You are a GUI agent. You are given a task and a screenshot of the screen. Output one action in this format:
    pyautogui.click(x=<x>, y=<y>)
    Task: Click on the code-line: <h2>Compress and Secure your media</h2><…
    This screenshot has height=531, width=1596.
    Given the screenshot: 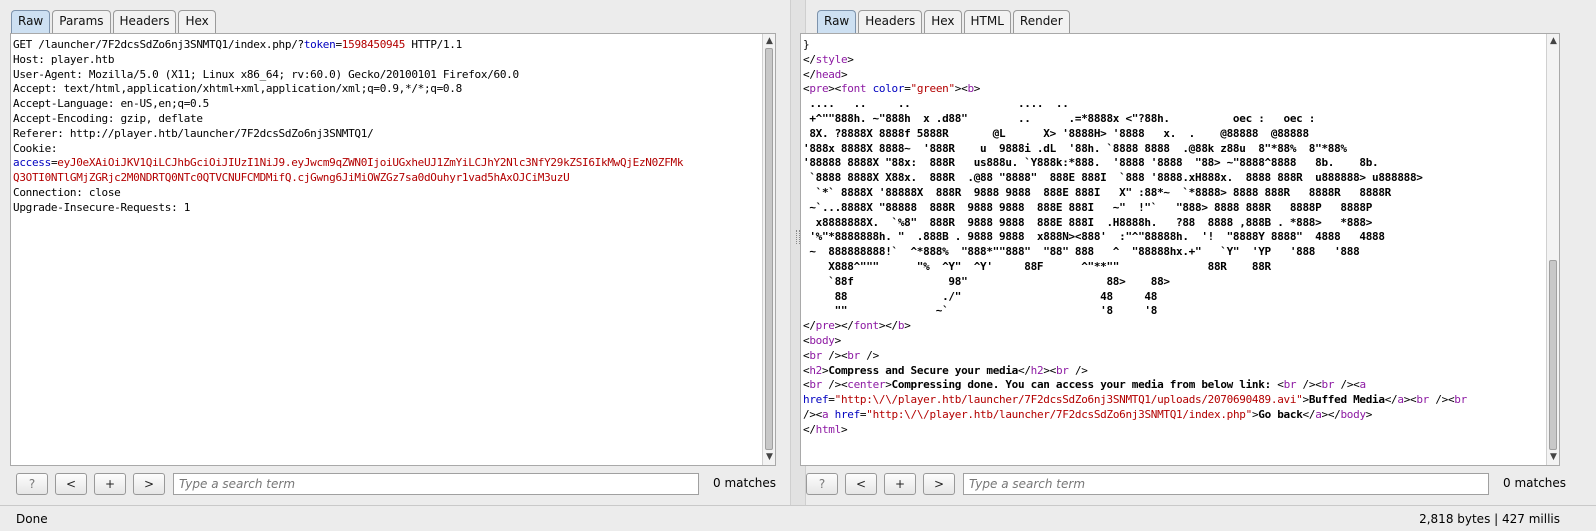 What is the action you would take?
    pyautogui.click(x=1174, y=371)
    